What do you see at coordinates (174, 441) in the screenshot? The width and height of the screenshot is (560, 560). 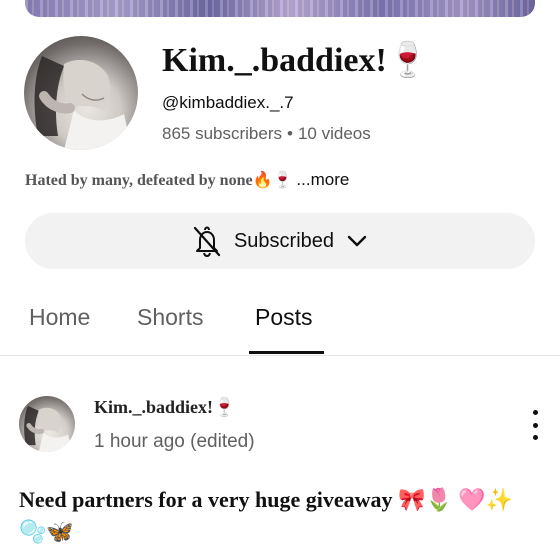 I see `post-timestamp: 1 hour ago (edited)` at bounding box center [174, 441].